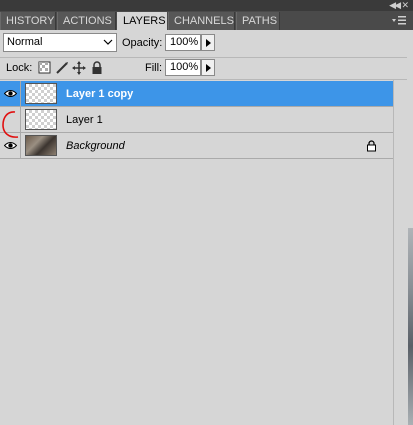 This screenshot has width=413, height=425. I want to click on layer-row-layer-1: Layer 1, so click(196, 120).